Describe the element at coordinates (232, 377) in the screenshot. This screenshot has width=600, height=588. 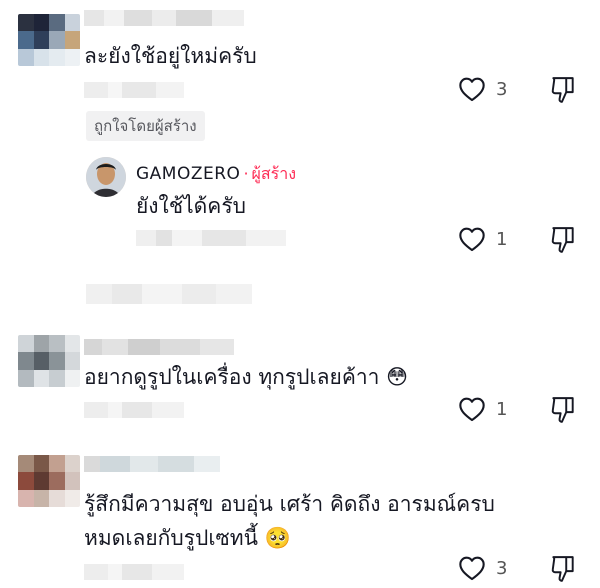
I see `comment-text-content: อยากดูรูปในเครื่อง ทุกรูปเลยค้าา` at that location.